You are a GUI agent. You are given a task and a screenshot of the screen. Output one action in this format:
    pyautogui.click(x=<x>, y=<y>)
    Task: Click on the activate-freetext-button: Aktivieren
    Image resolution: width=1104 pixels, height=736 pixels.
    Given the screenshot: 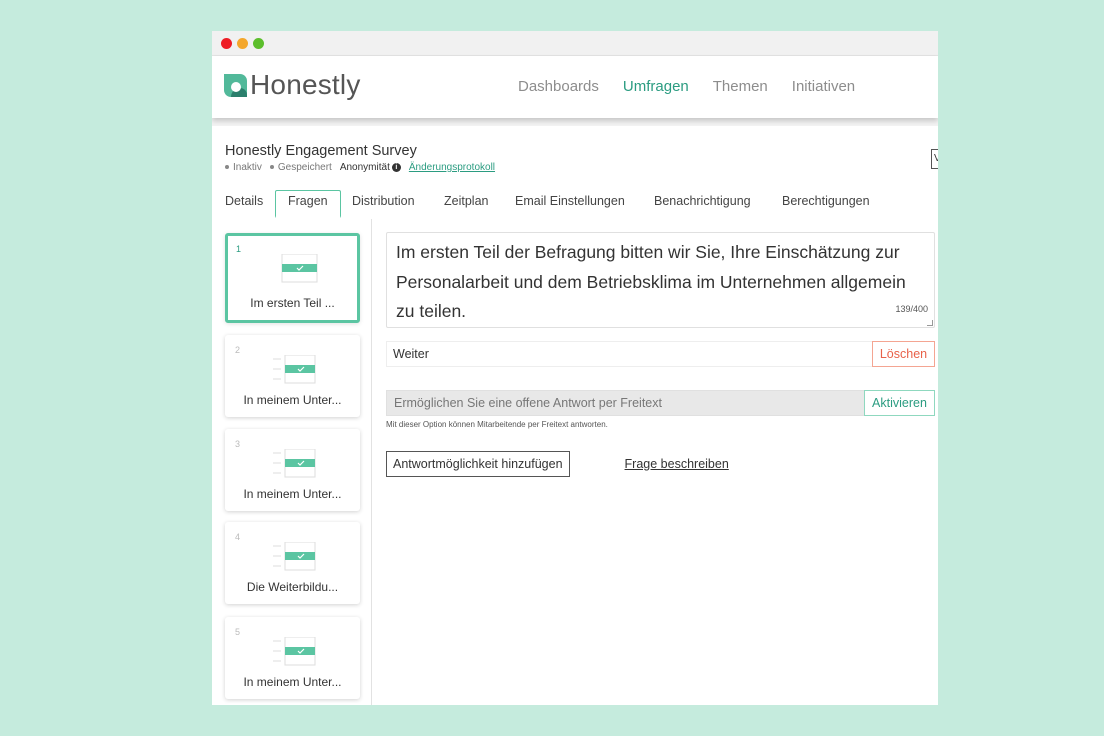 What is the action you would take?
    pyautogui.click(x=899, y=403)
    